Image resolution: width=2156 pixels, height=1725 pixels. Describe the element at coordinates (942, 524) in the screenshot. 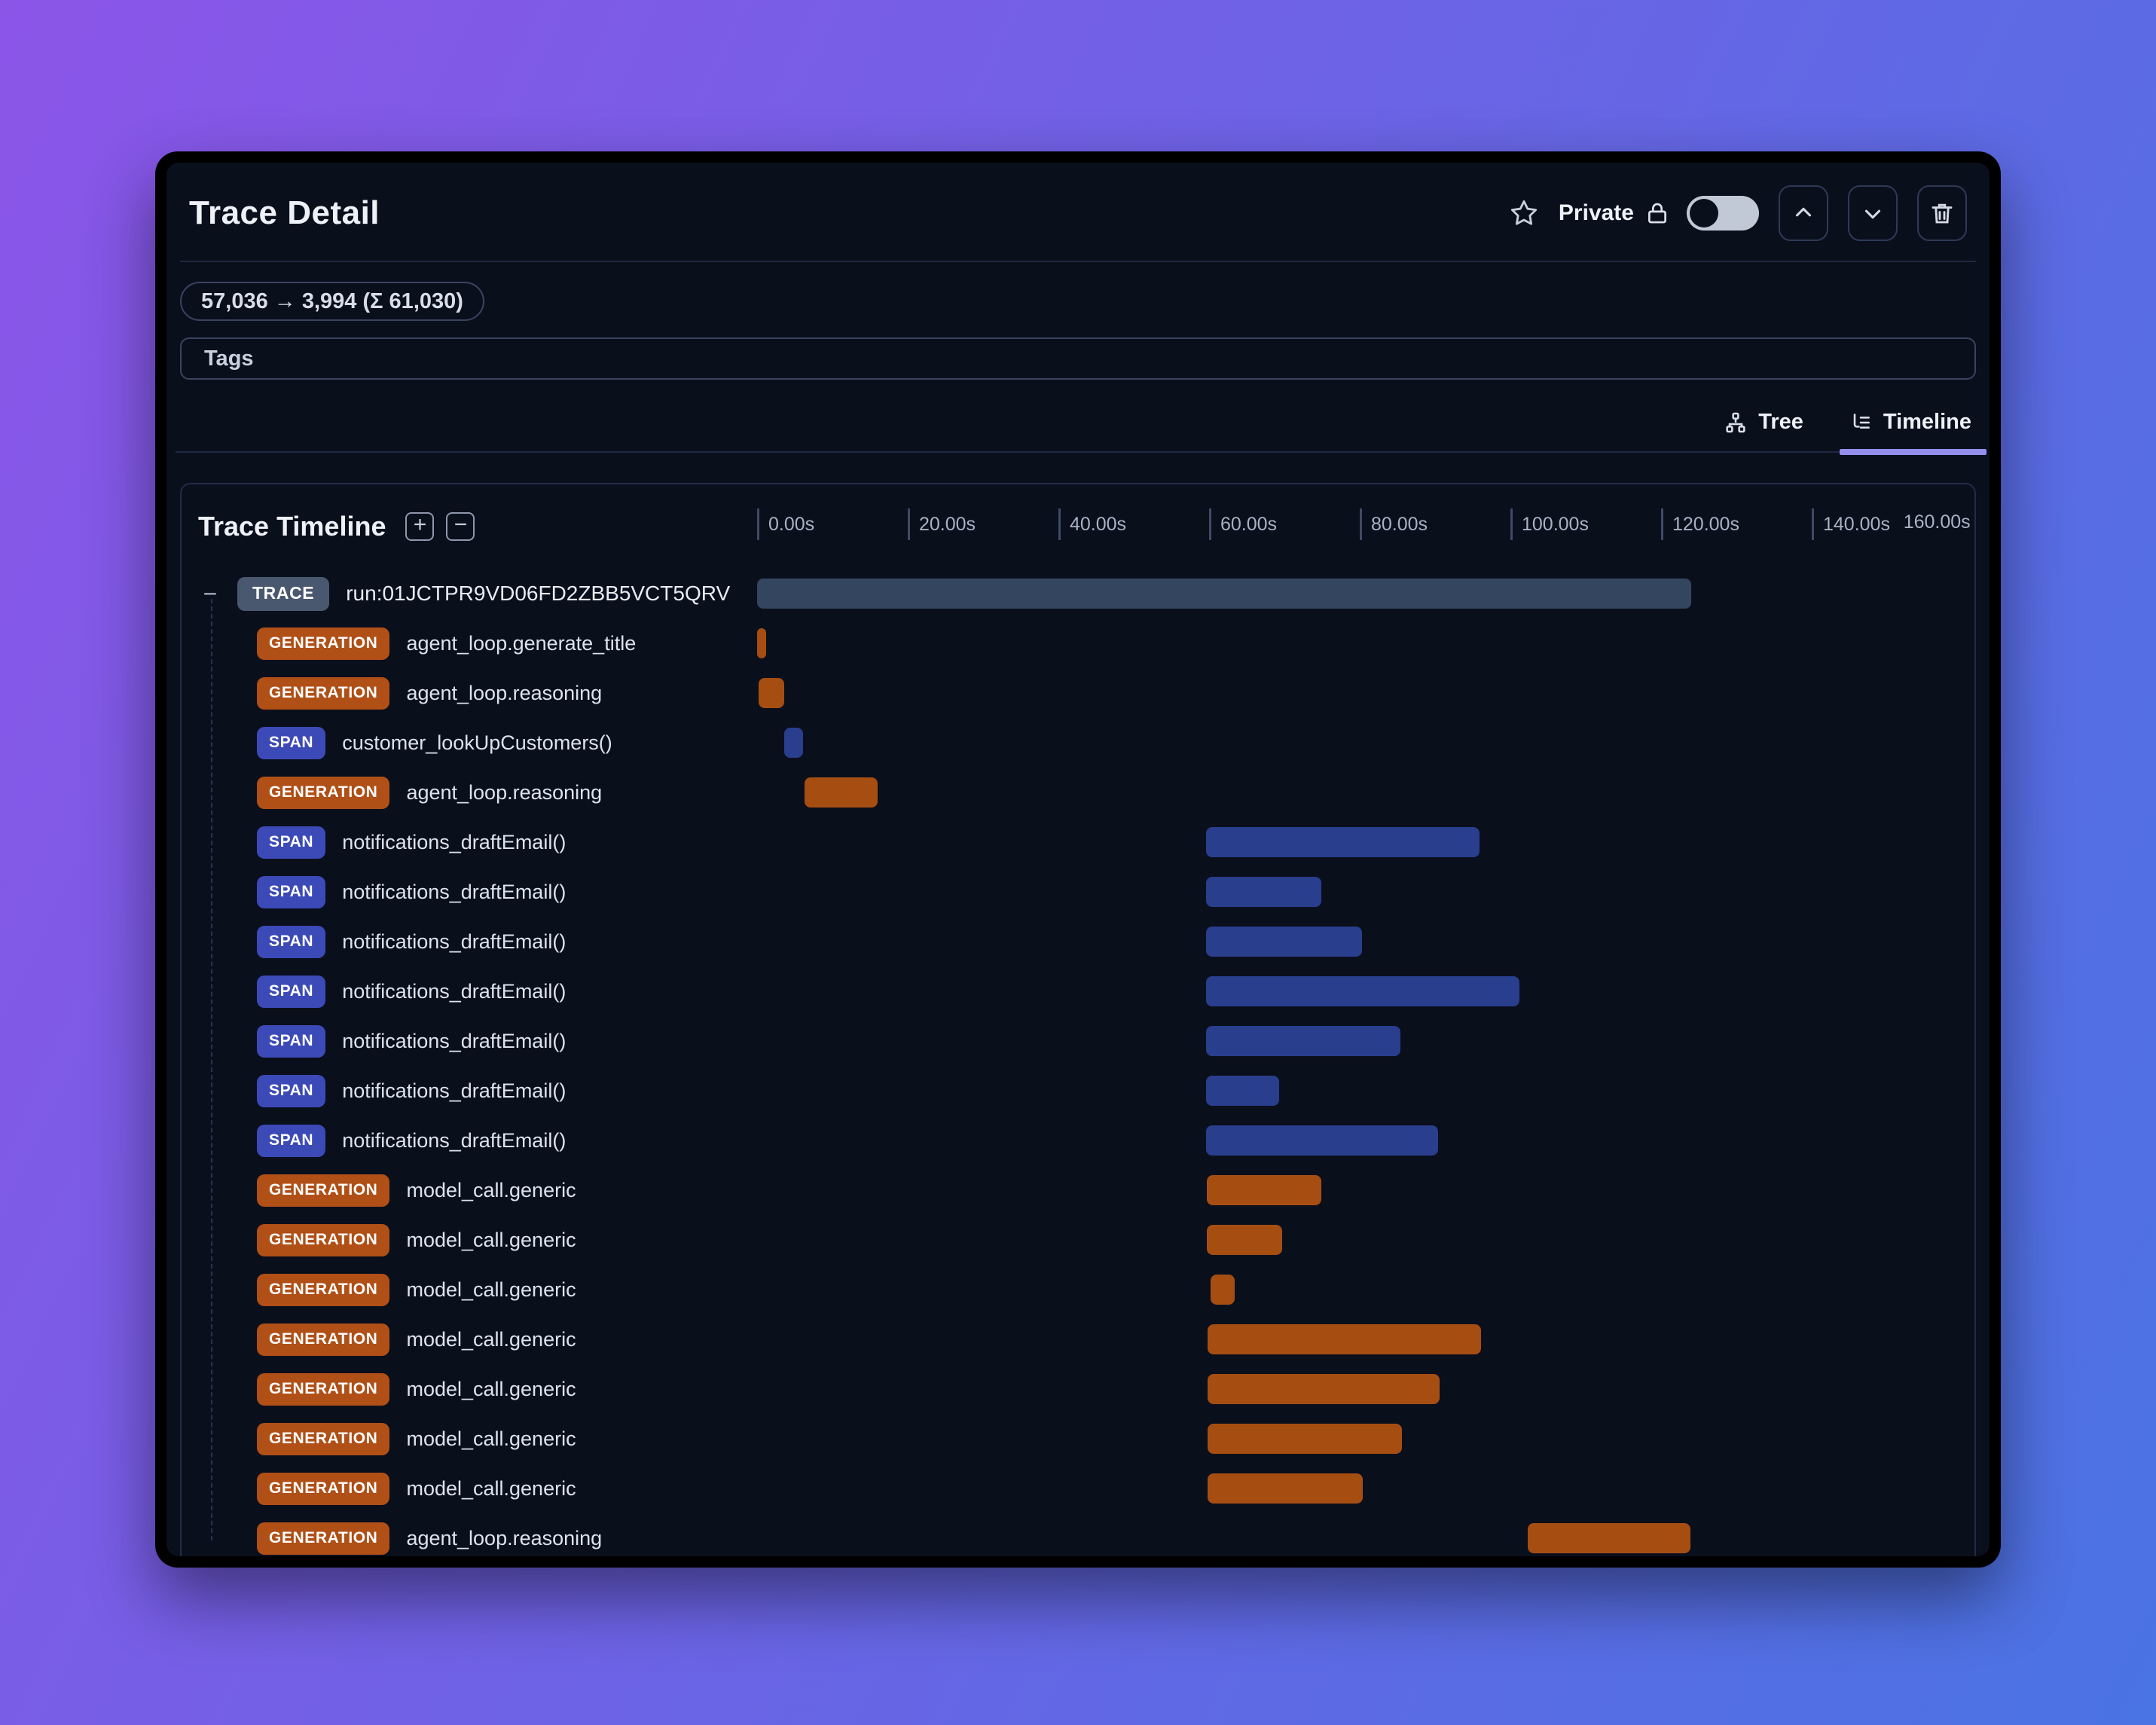

I see `axis-tick: 20.00s` at that location.